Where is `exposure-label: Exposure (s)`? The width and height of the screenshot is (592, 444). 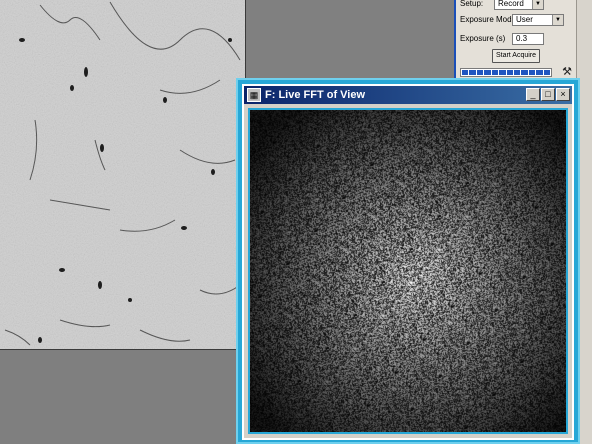
exposure-label: Exposure (s) is located at coordinates (483, 38).